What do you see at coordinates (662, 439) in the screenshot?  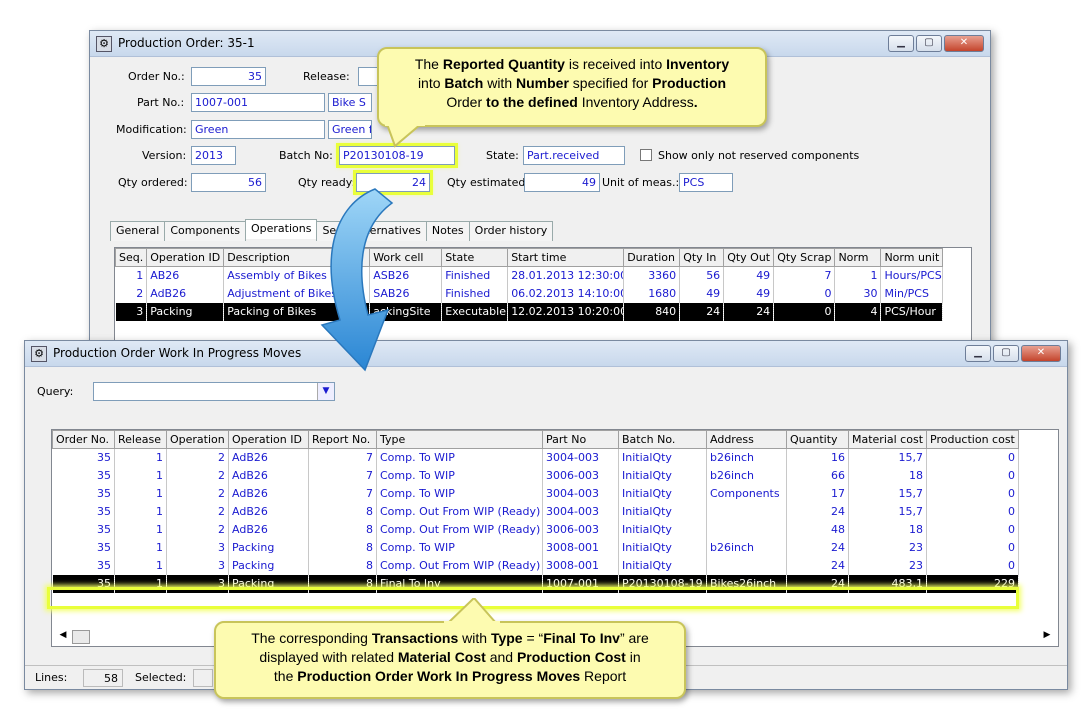 I see `wip-col-header: Batch No.` at bounding box center [662, 439].